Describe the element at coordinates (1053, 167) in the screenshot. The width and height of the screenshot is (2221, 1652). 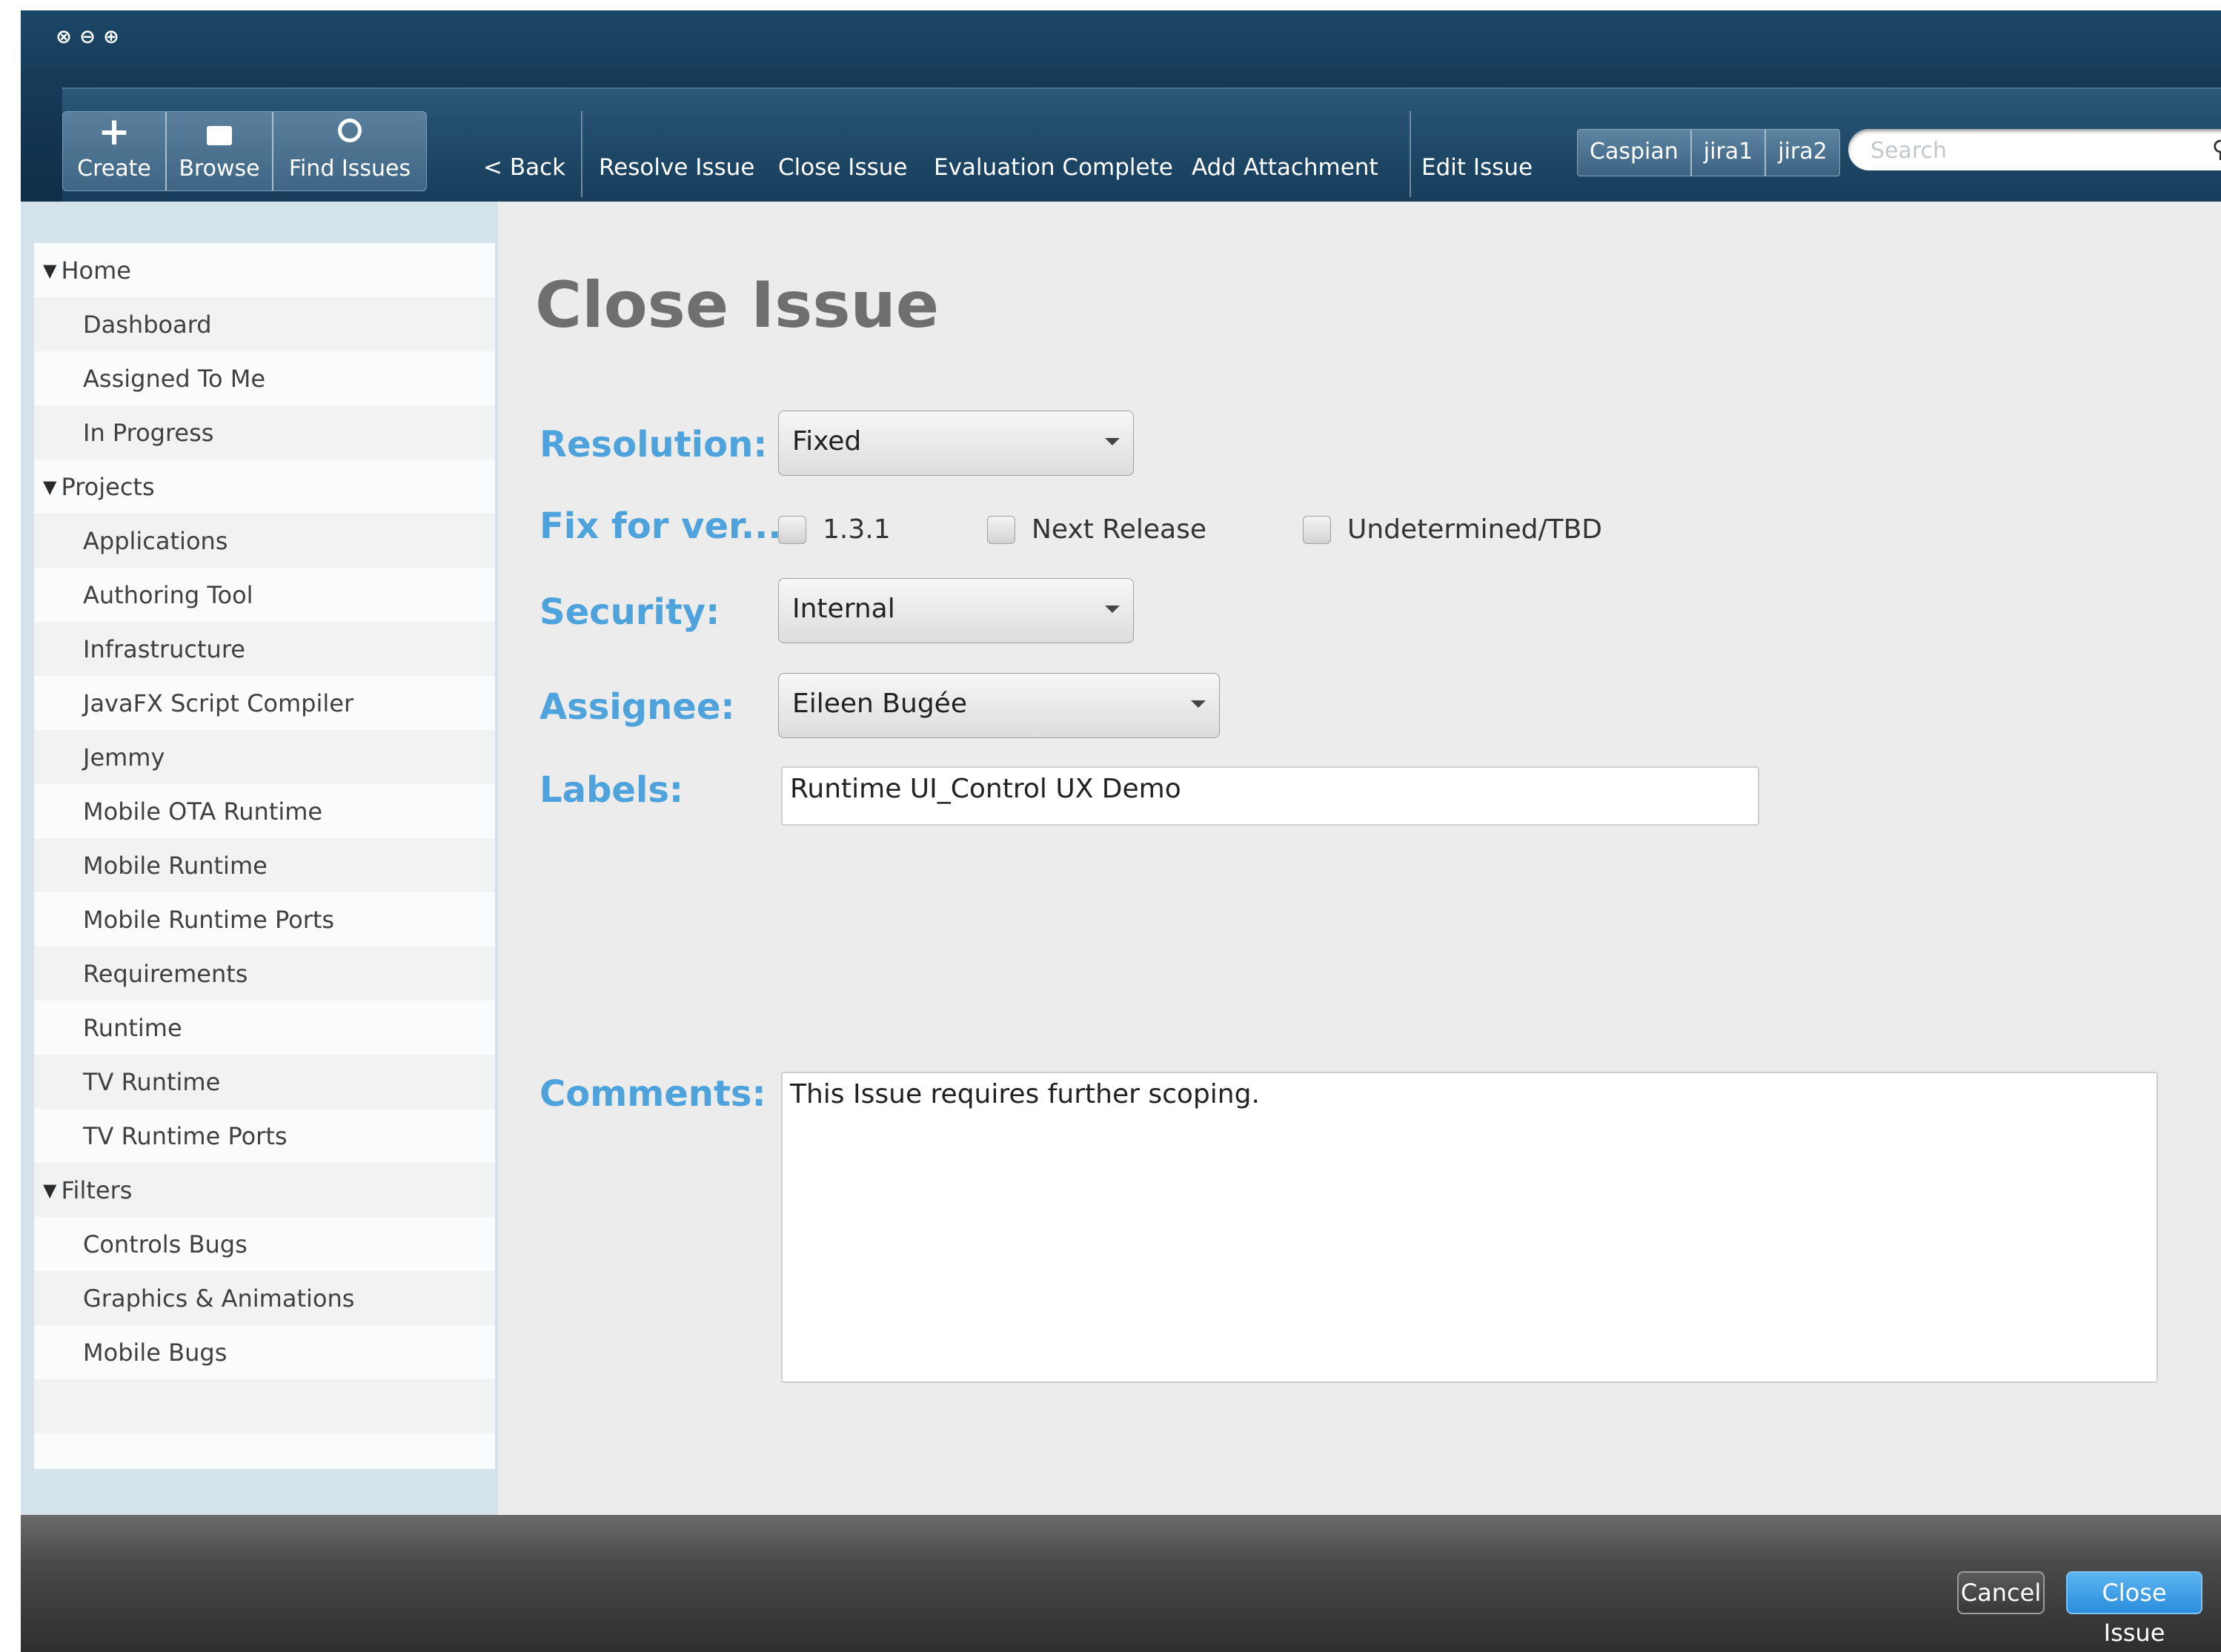
I see `evaluation-complete-action: Evaluation Complete` at that location.